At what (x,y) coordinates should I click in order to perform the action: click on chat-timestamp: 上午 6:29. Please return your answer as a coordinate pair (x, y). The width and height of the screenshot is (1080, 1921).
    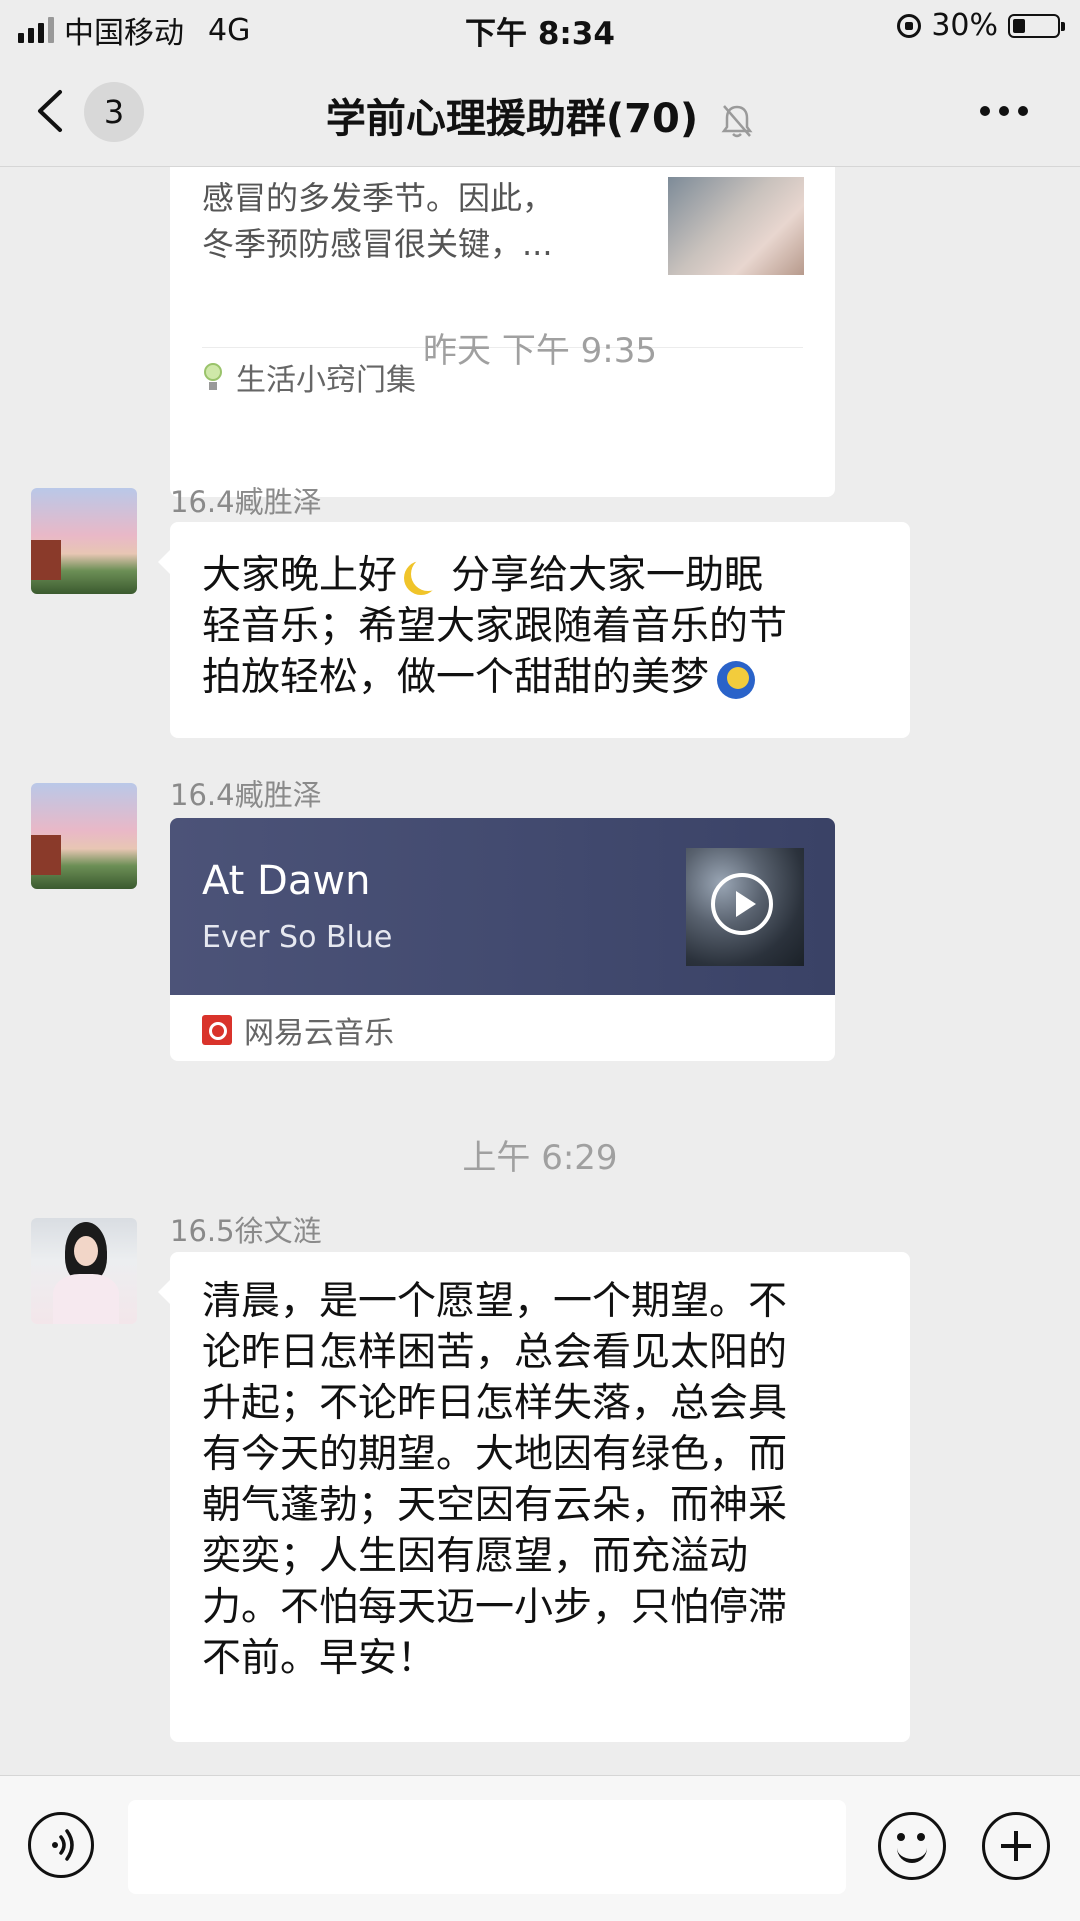
    Looking at the image, I should click on (540, 1158).